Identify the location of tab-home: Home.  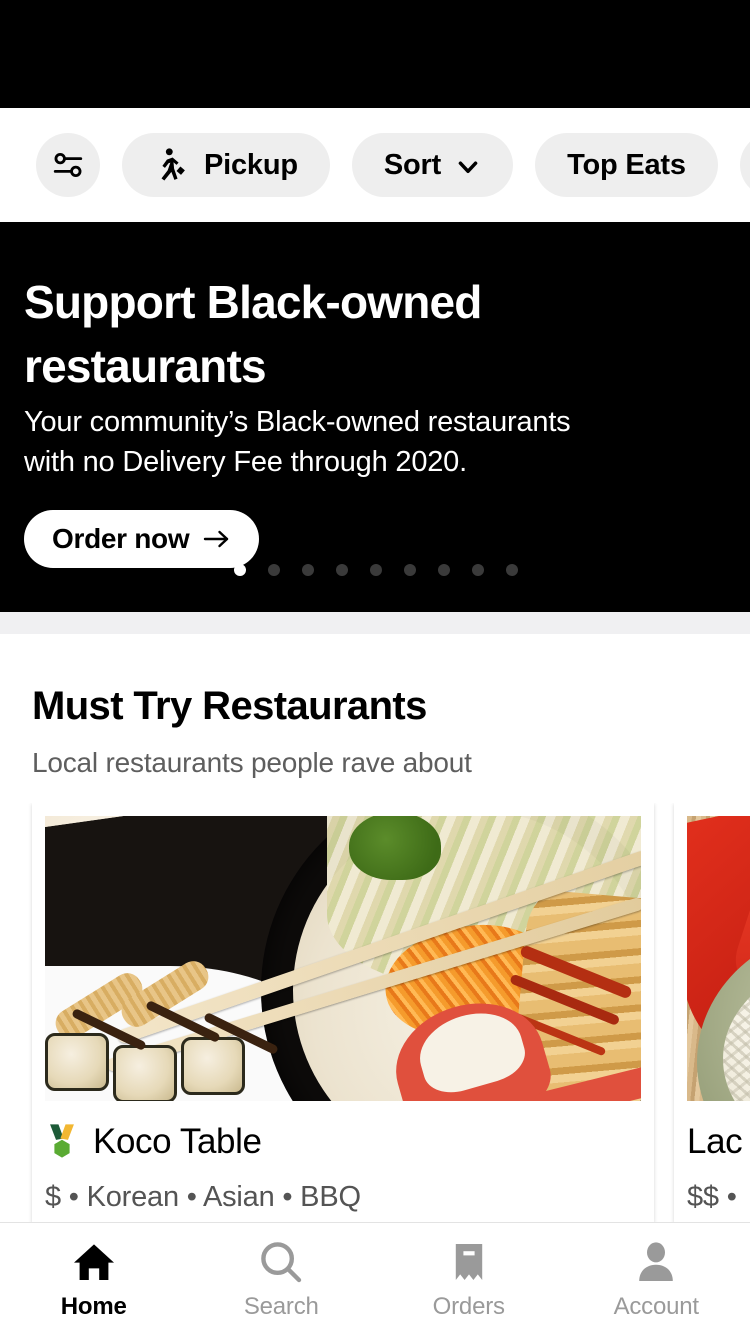
(94, 1278).